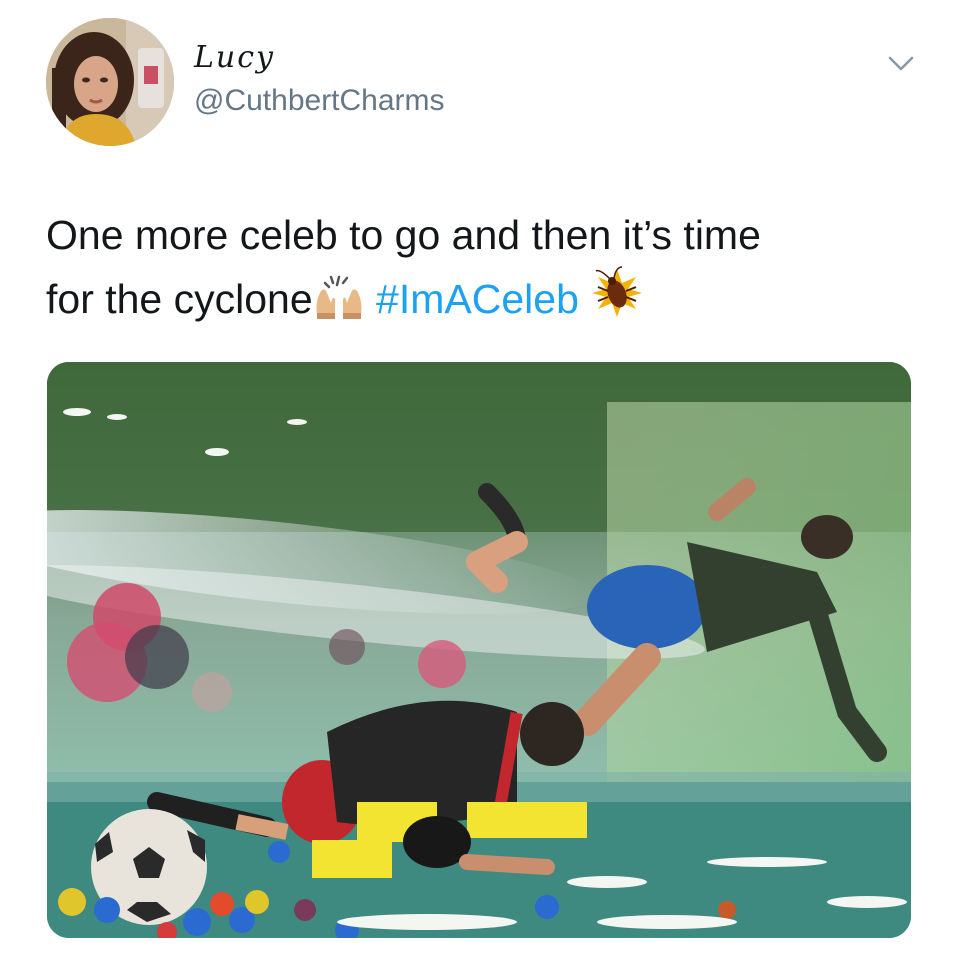  Describe the element at coordinates (110, 82) in the screenshot. I see `avatar` at that location.